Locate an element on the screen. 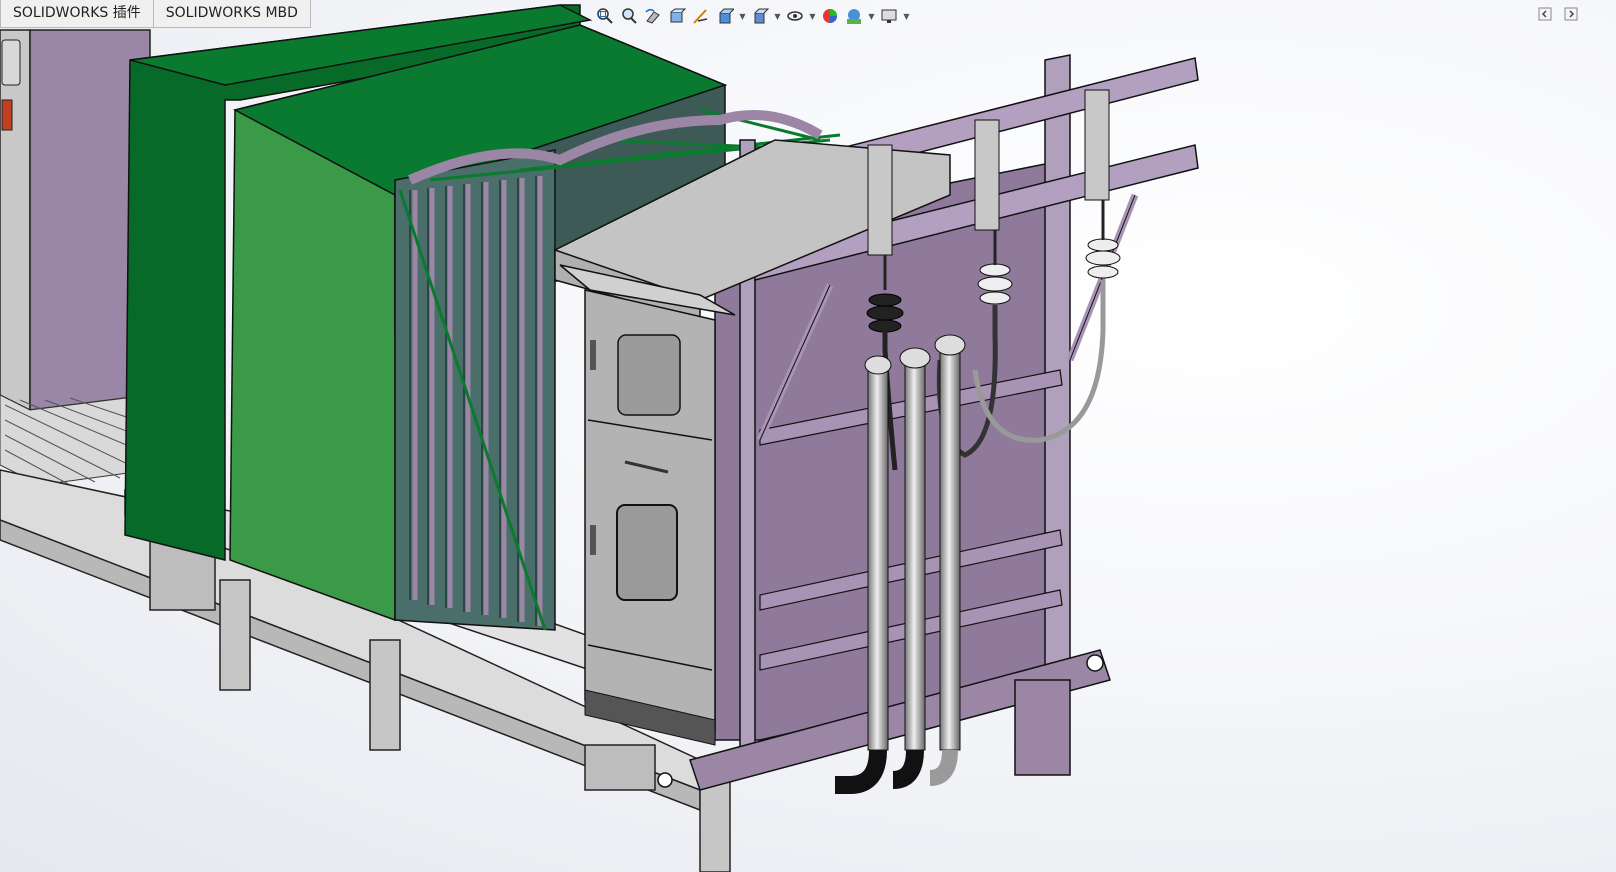 The height and width of the screenshot is (872, 1616). previous-view-icon is located at coordinates (653, 16).